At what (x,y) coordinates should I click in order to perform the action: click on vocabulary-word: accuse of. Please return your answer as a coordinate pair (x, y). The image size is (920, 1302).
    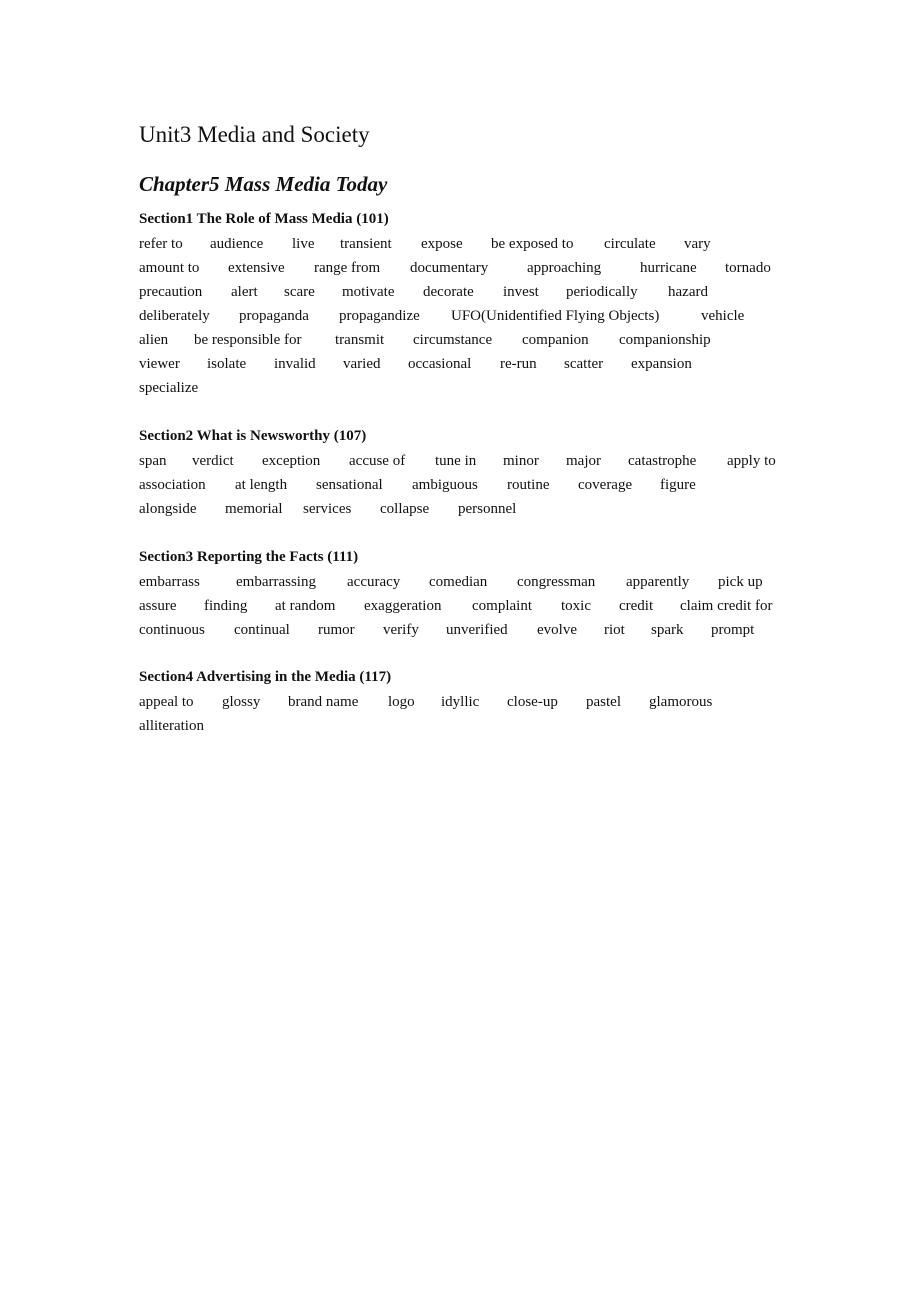
    Looking at the image, I should click on (377, 461).